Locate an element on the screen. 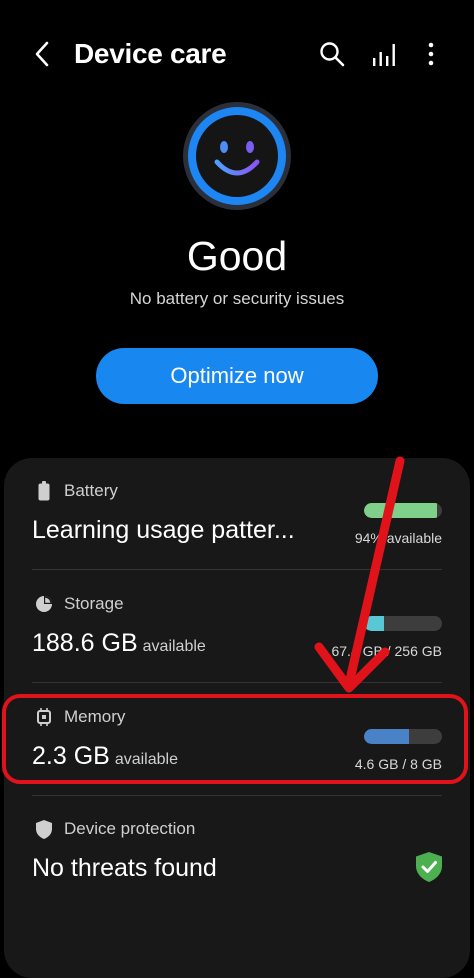 This screenshot has width=474, height=978. annotation-highlight-box is located at coordinates (235, 739).